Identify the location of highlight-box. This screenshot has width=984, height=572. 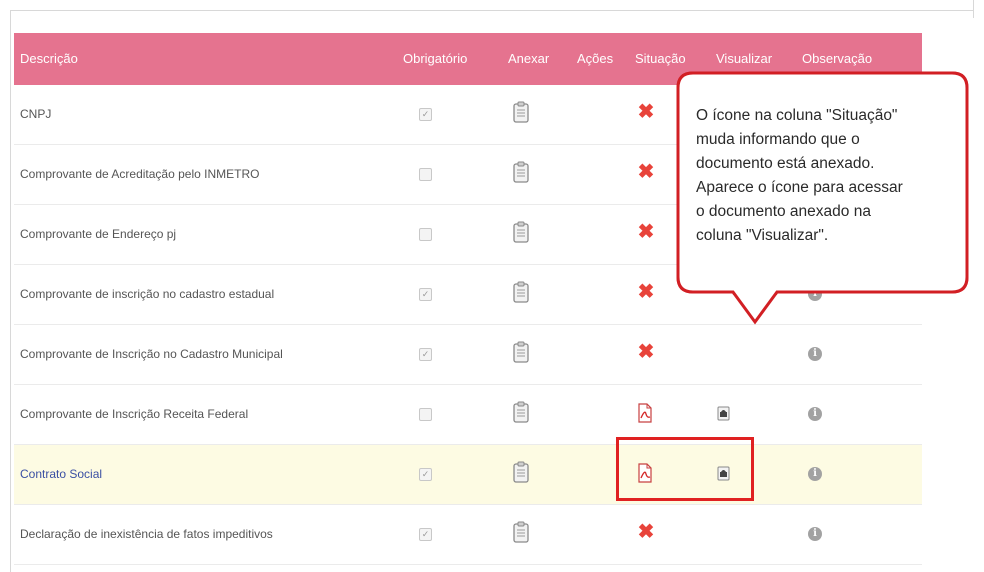
(685, 469).